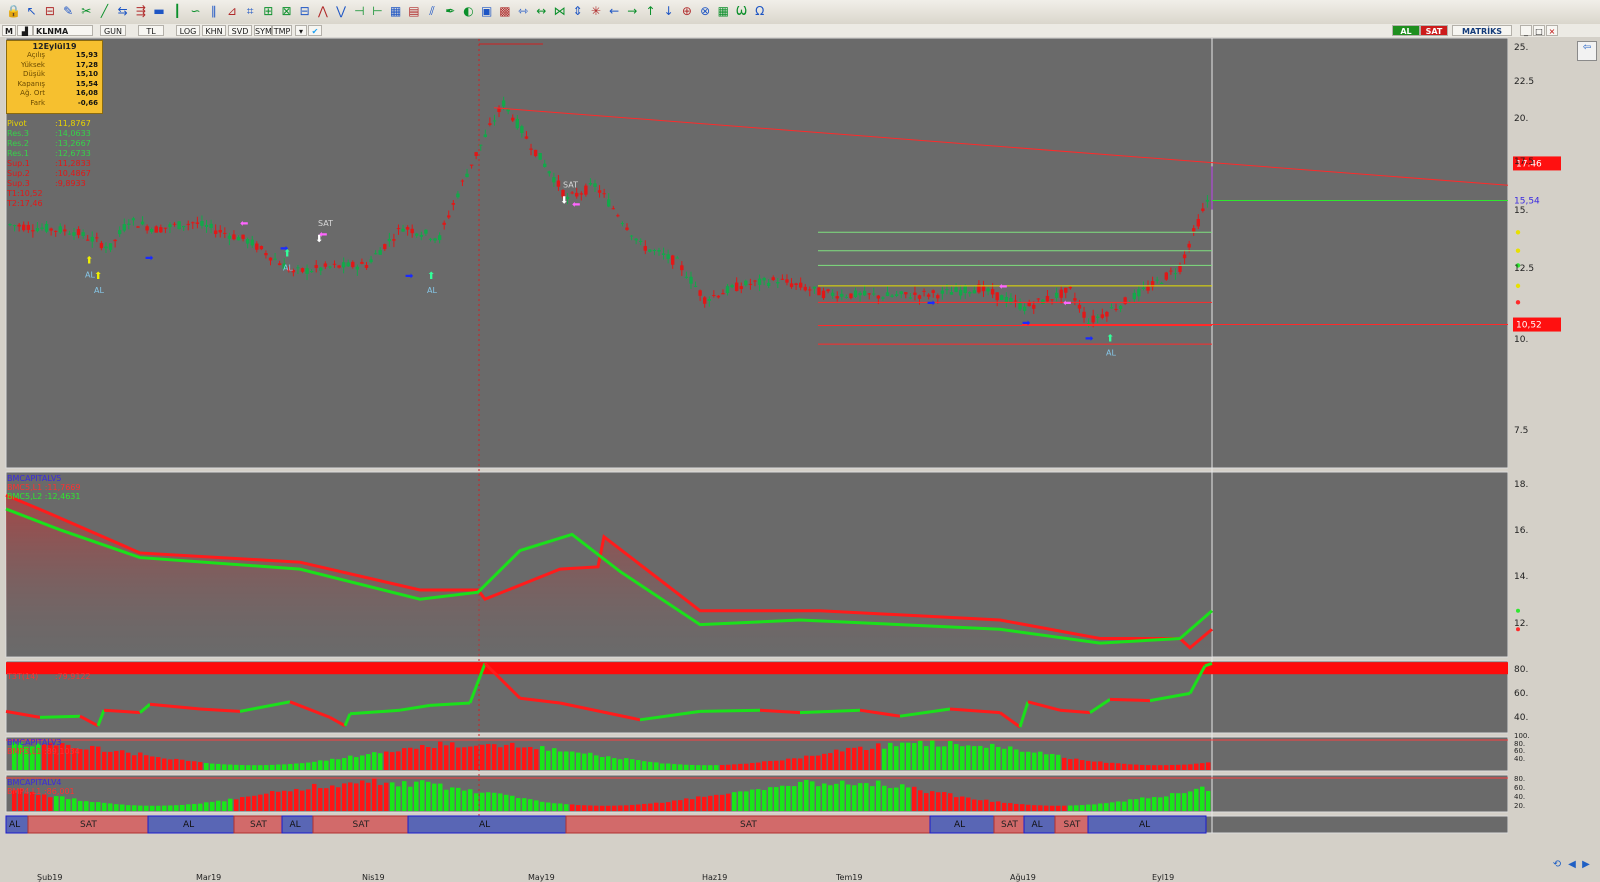 The height and width of the screenshot is (882, 1600). I want to click on arrow-up-icon: ↑, so click(650, 11).